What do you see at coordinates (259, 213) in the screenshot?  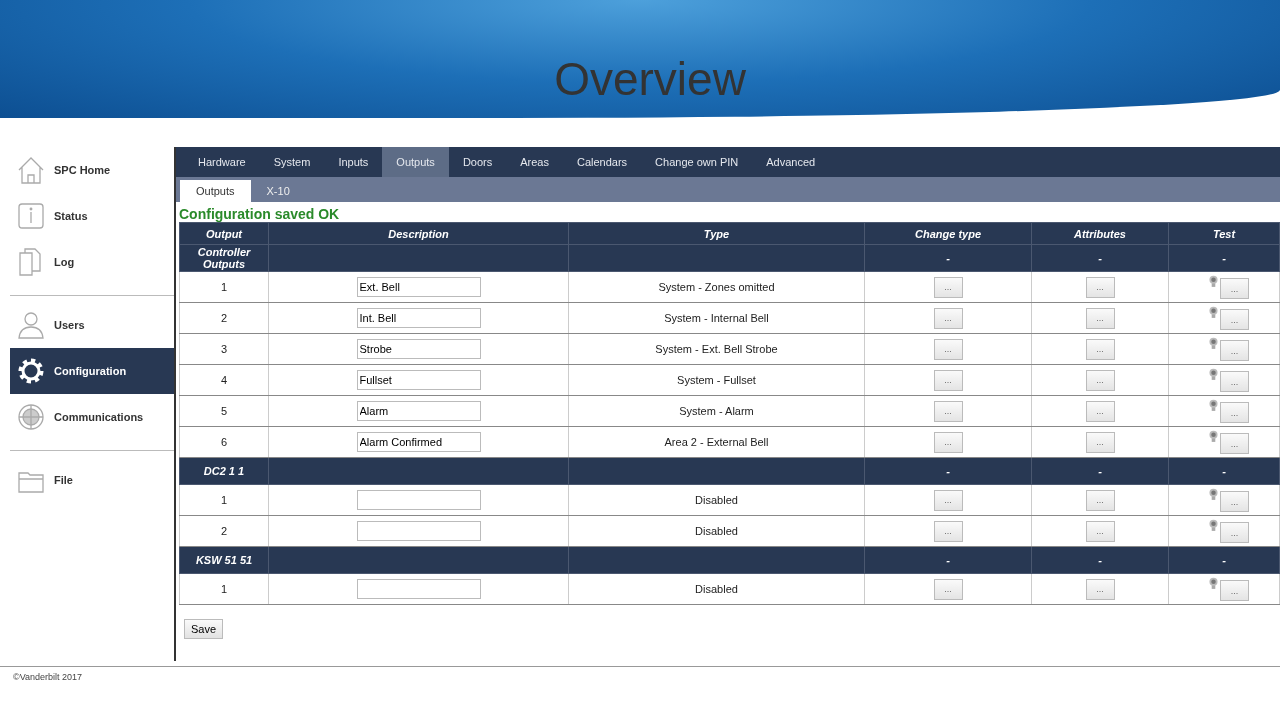 I see `status-message: Configuration saved OK` at bounding box center [259, 213].